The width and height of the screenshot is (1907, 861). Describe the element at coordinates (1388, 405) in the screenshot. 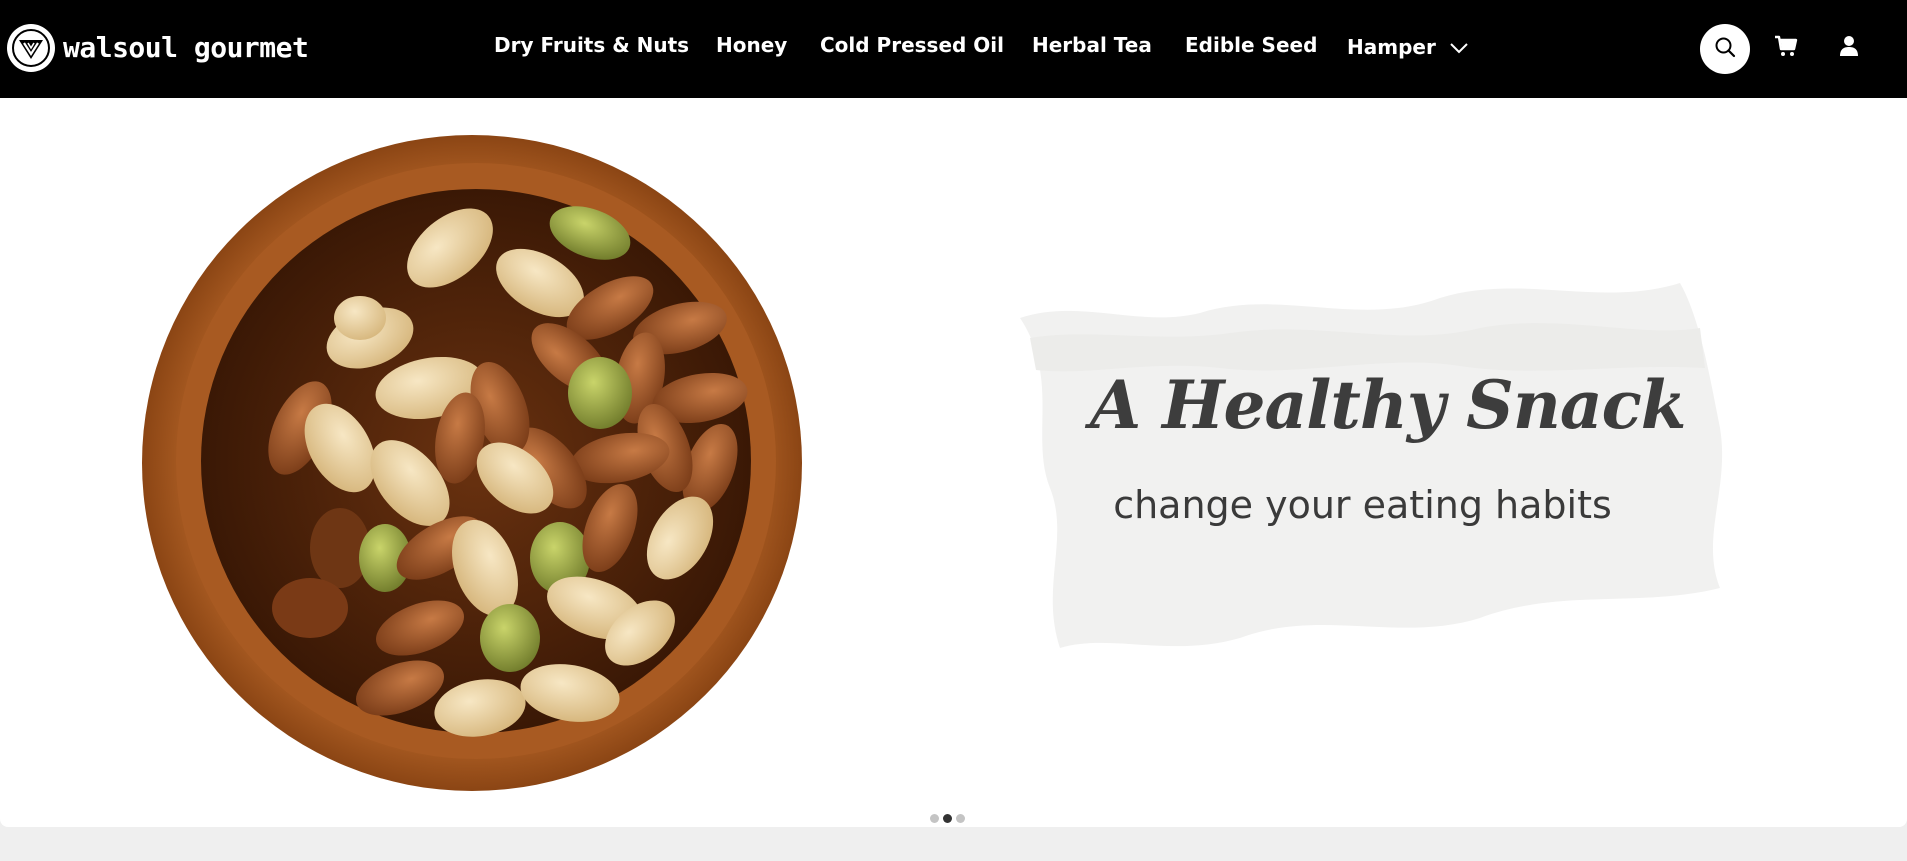

I see `hero-headline: A Healthy Snack` at that location.